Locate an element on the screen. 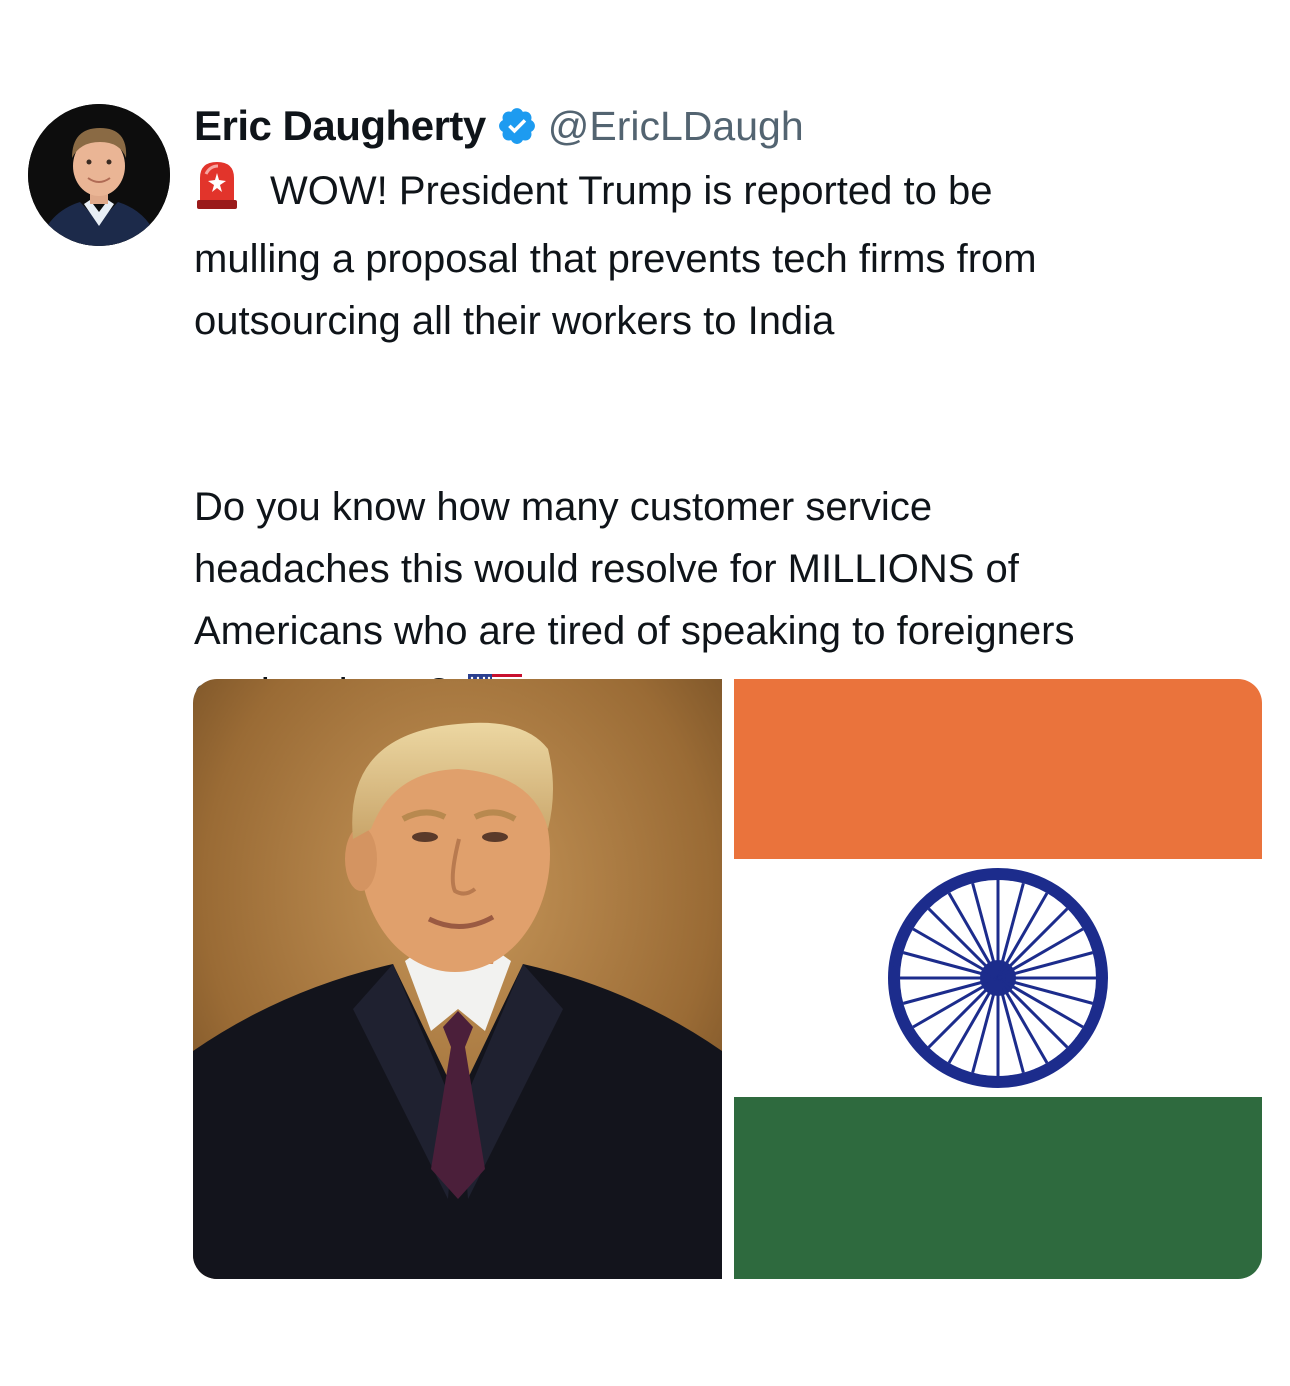 Image resolution: width=1290 pixels, height=1386 pixels. tweet-header: Eric Daugherty @EricLDaugh is located at coordinates (499, 126).